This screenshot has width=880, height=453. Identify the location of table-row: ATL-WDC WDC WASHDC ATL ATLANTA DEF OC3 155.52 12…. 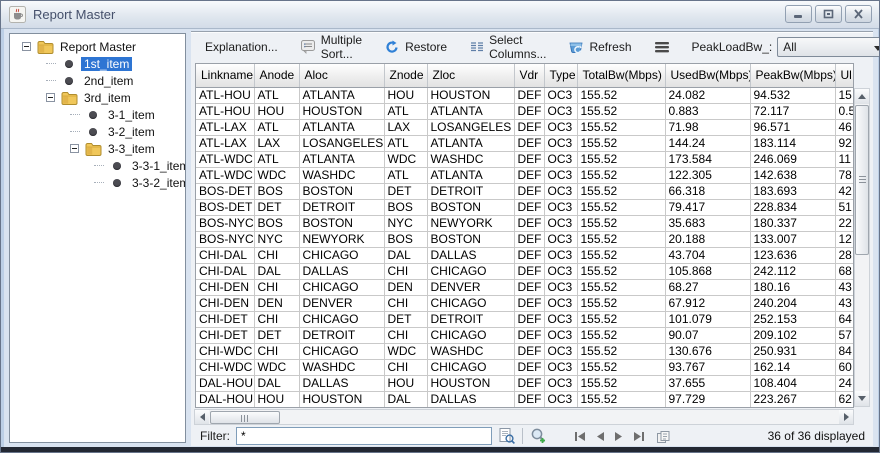
(524, 175).